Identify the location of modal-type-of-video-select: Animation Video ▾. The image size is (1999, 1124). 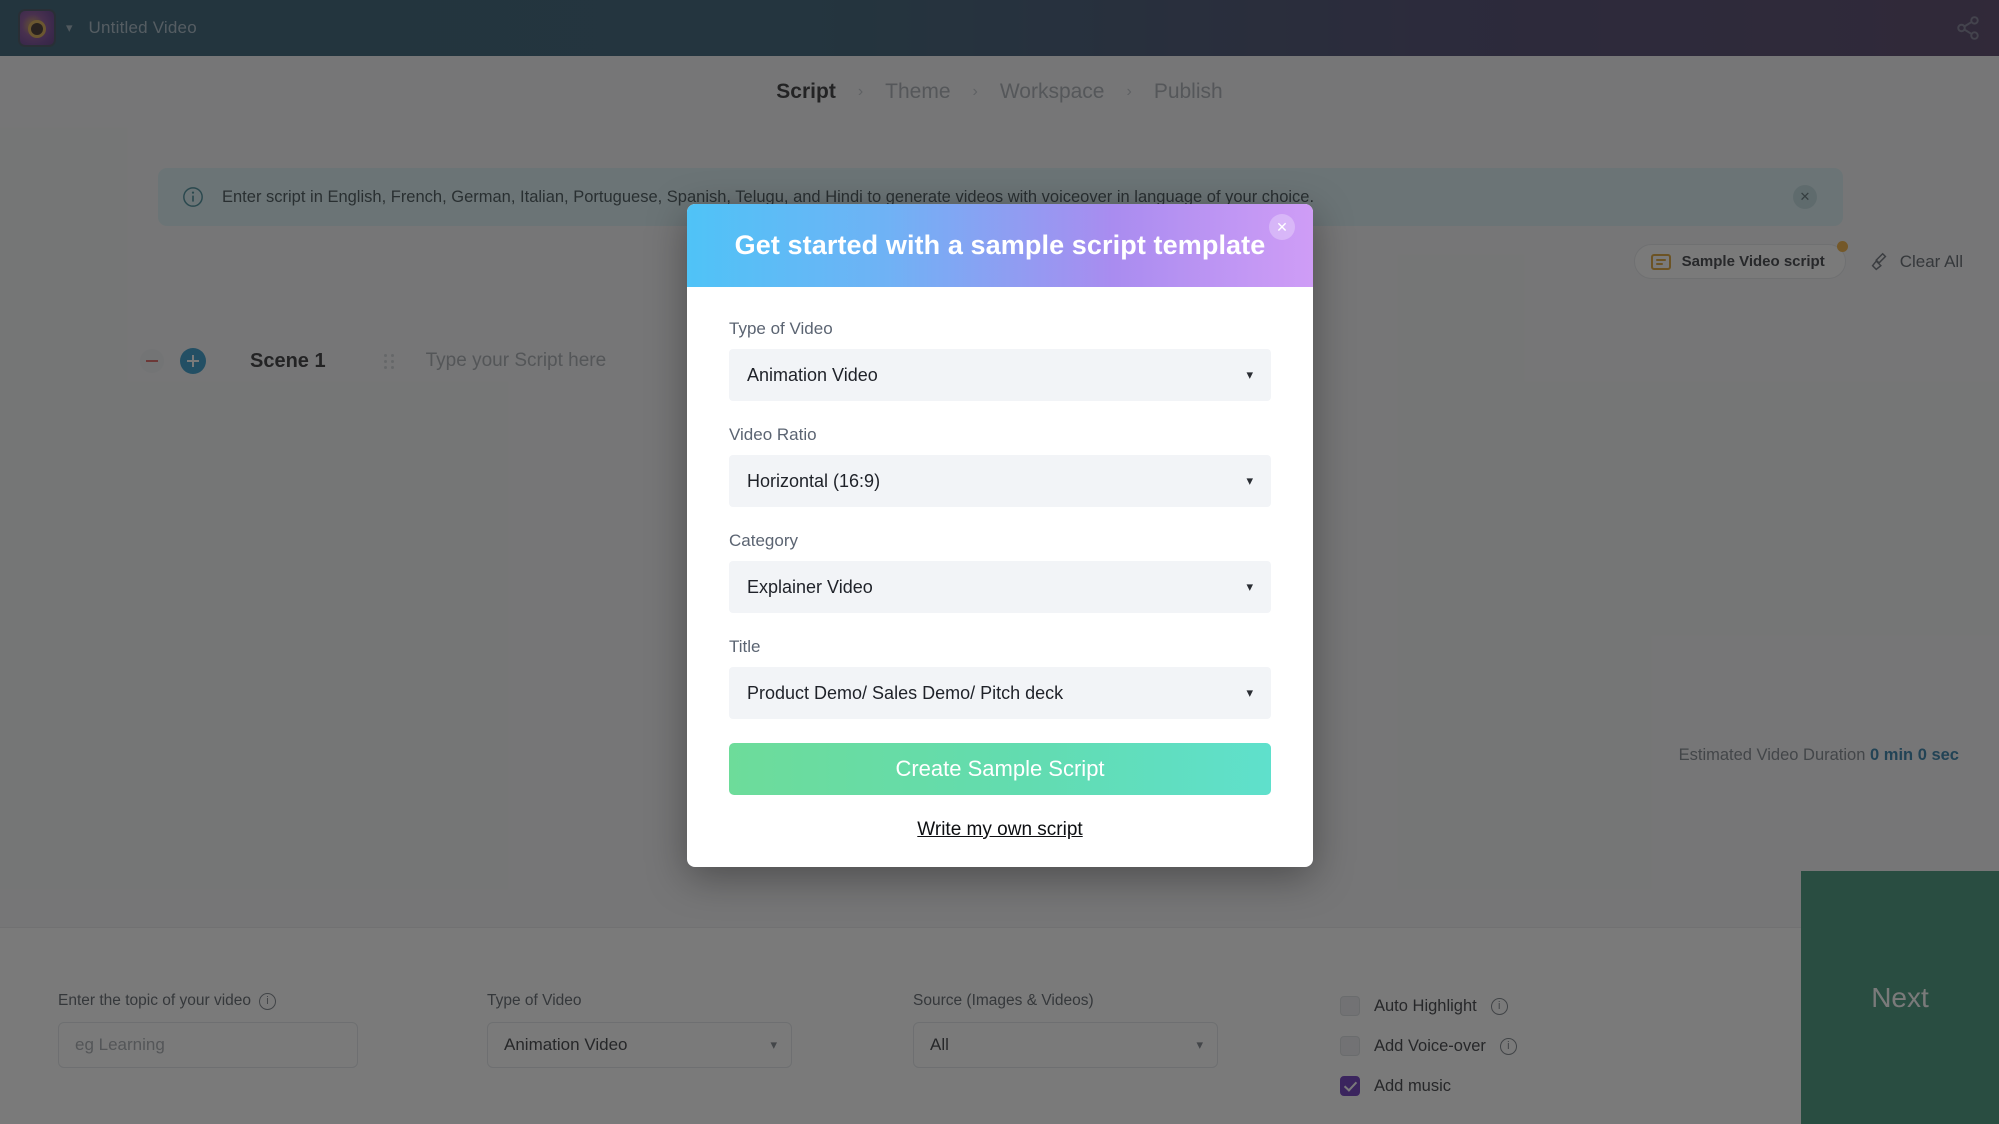
(1000, 375).